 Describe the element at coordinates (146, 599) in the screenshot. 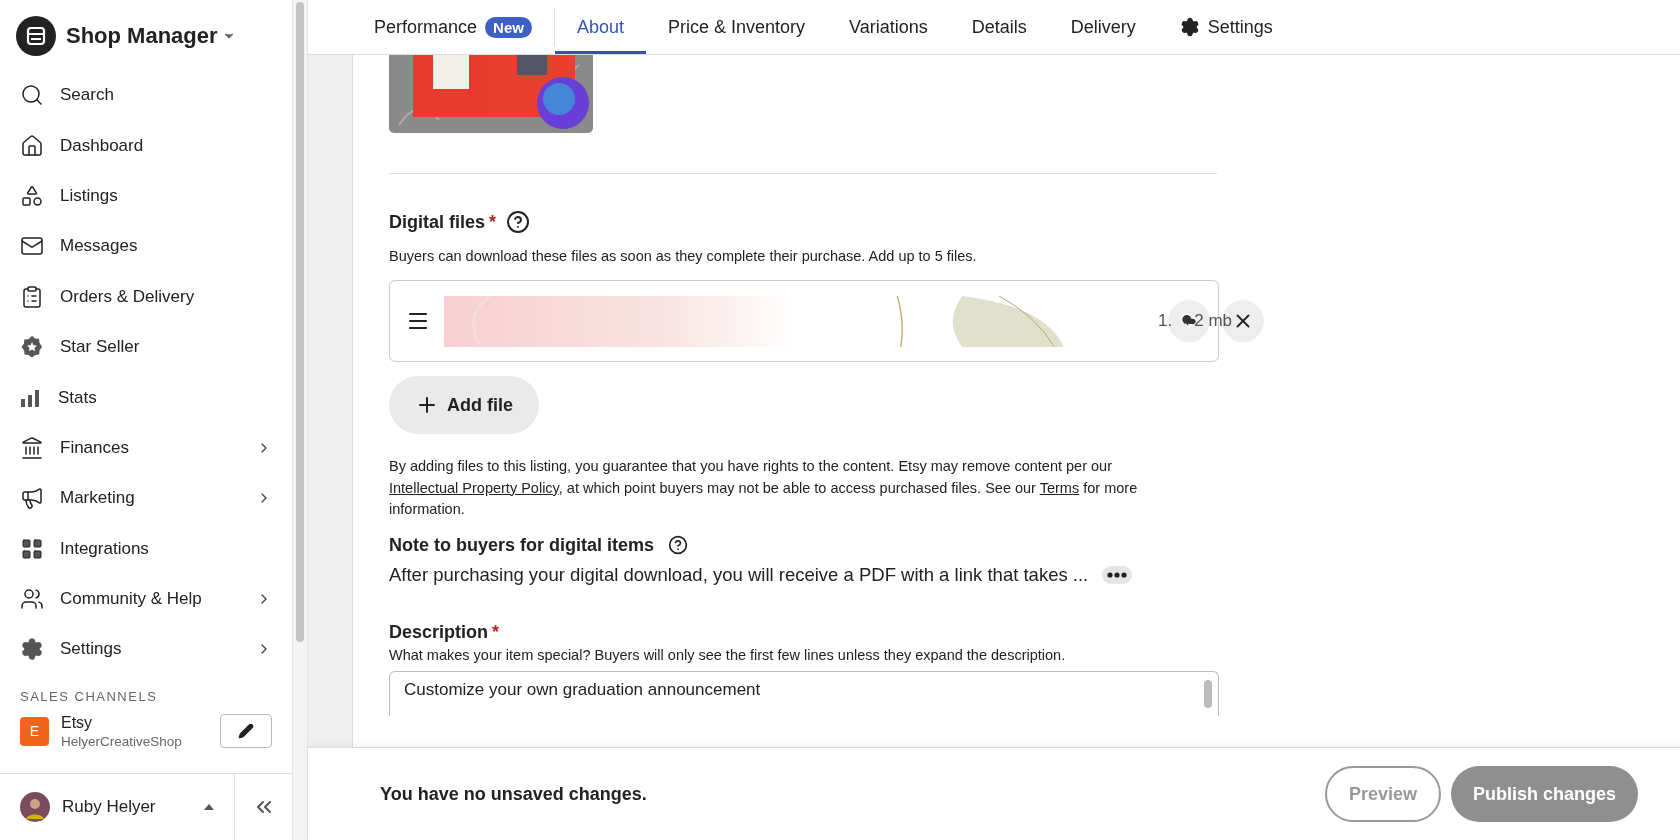

I see `sidebar-item: Community & Help` at that location.